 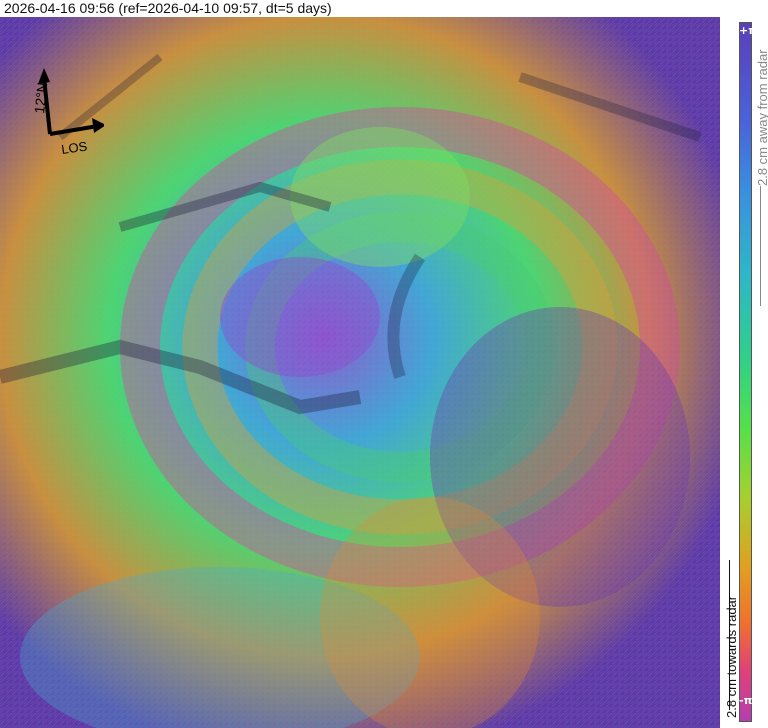 What do you see at coordinates (761, 117) in the screenshot?
I see `away-from-radar-label: 2.8 cm away from radar` at bounding box center [761, 117].